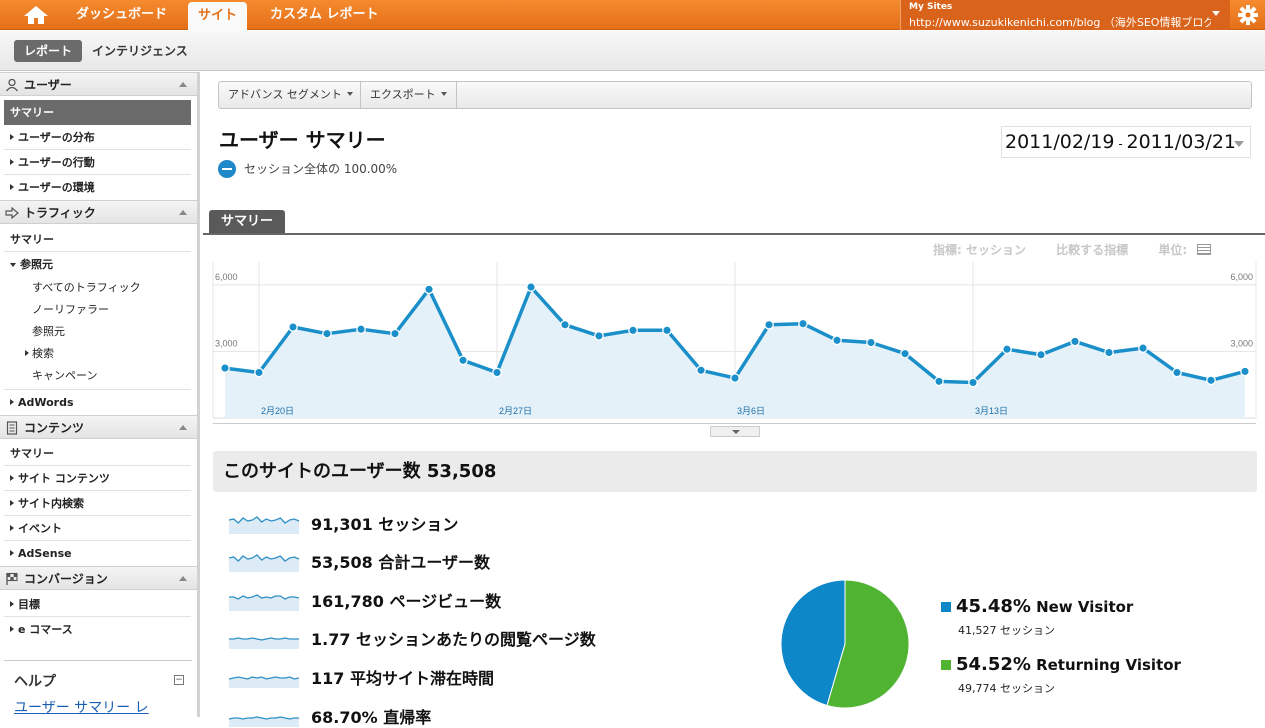  Describe the element at coordinates (98, 288) in the screenshot. I see `sidebar-subitem-all-traffic: すべてのトラフィック` at that location.